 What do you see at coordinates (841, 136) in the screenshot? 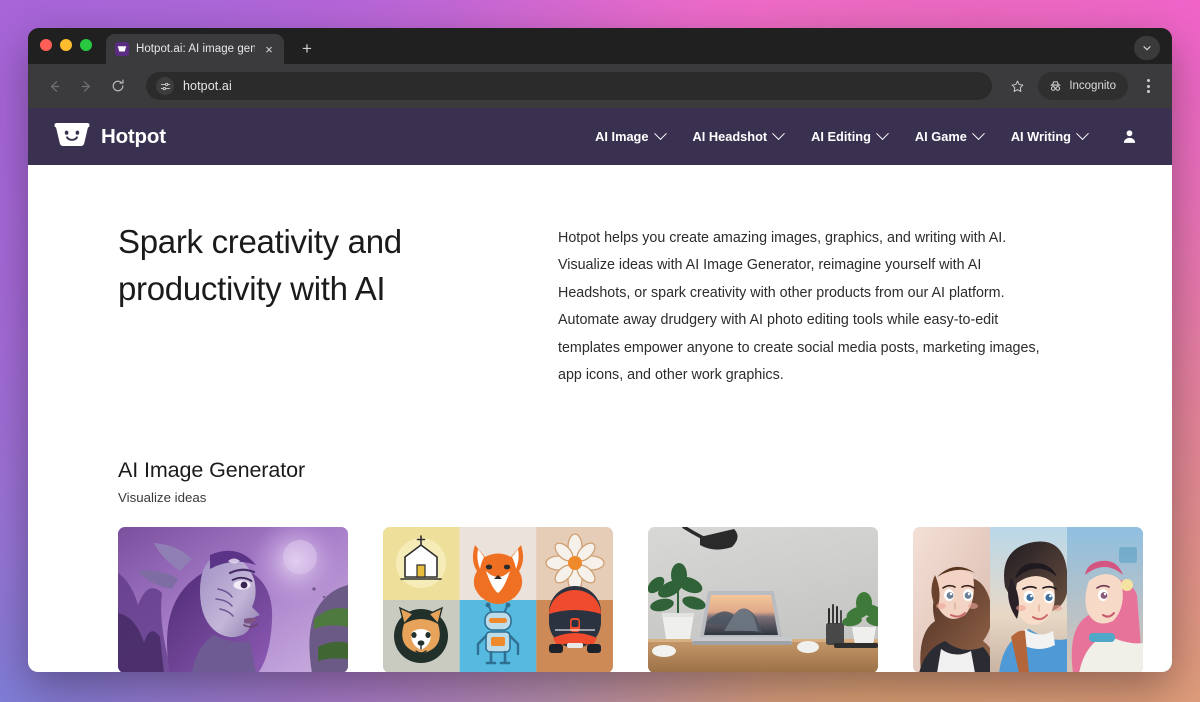
I see `nav-item-label: AI Editing` at bounding box center [841, 136].